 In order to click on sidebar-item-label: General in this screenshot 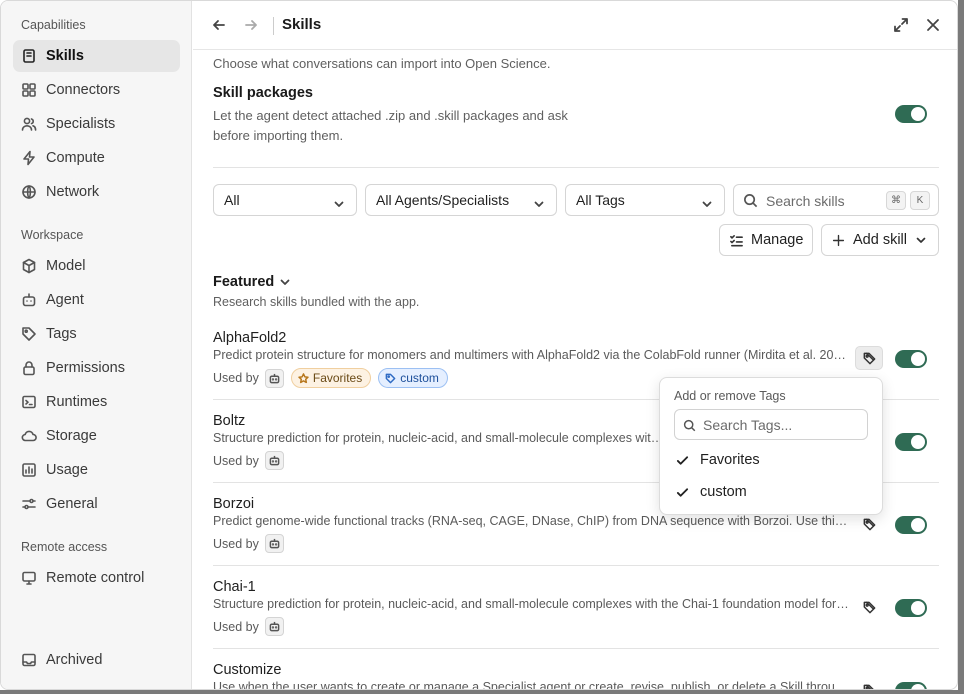, I will do `click(72, 504)`.